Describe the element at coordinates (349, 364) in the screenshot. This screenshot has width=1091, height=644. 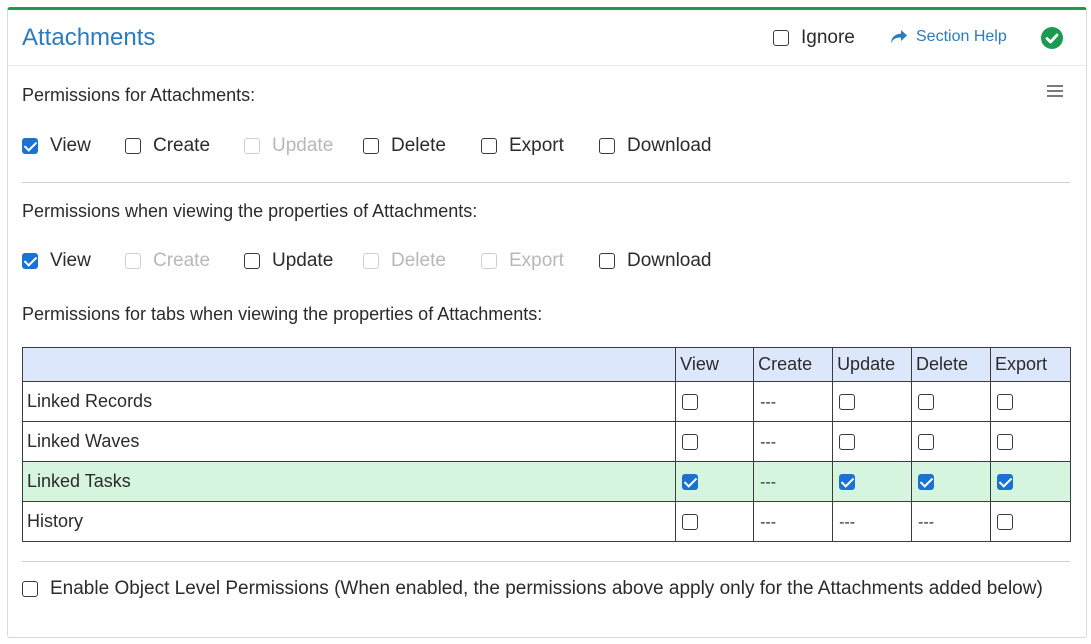
I see `column-header-name` at that location.